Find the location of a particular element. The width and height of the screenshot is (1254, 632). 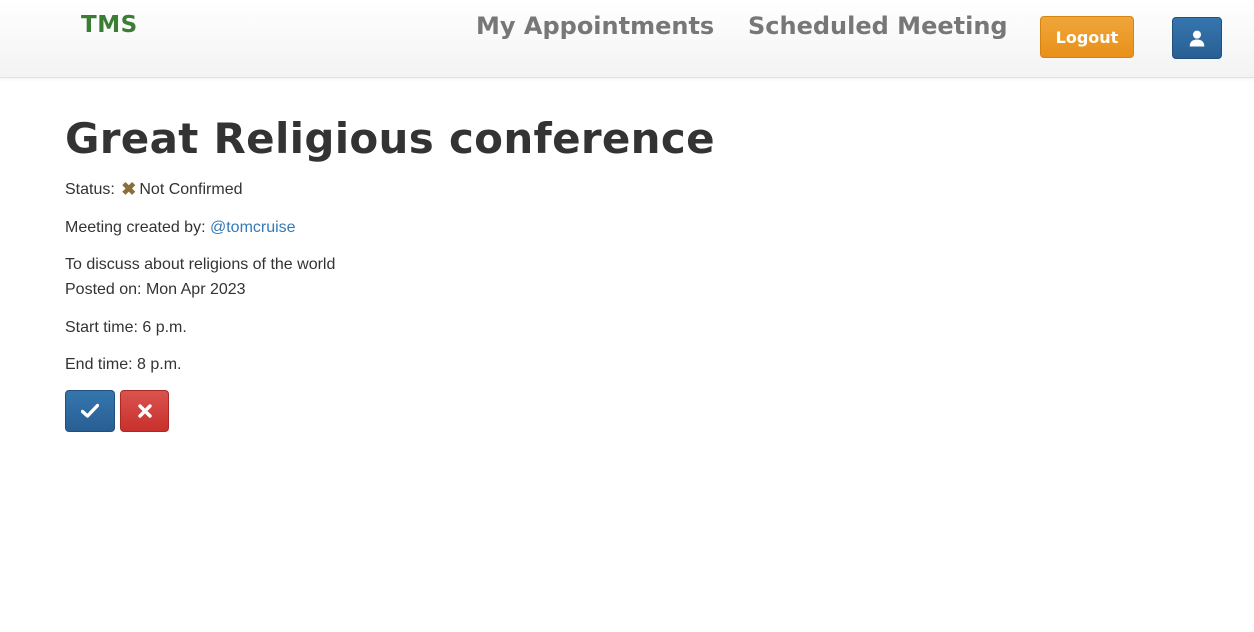

check-icon is located at coordinates (90, 410).